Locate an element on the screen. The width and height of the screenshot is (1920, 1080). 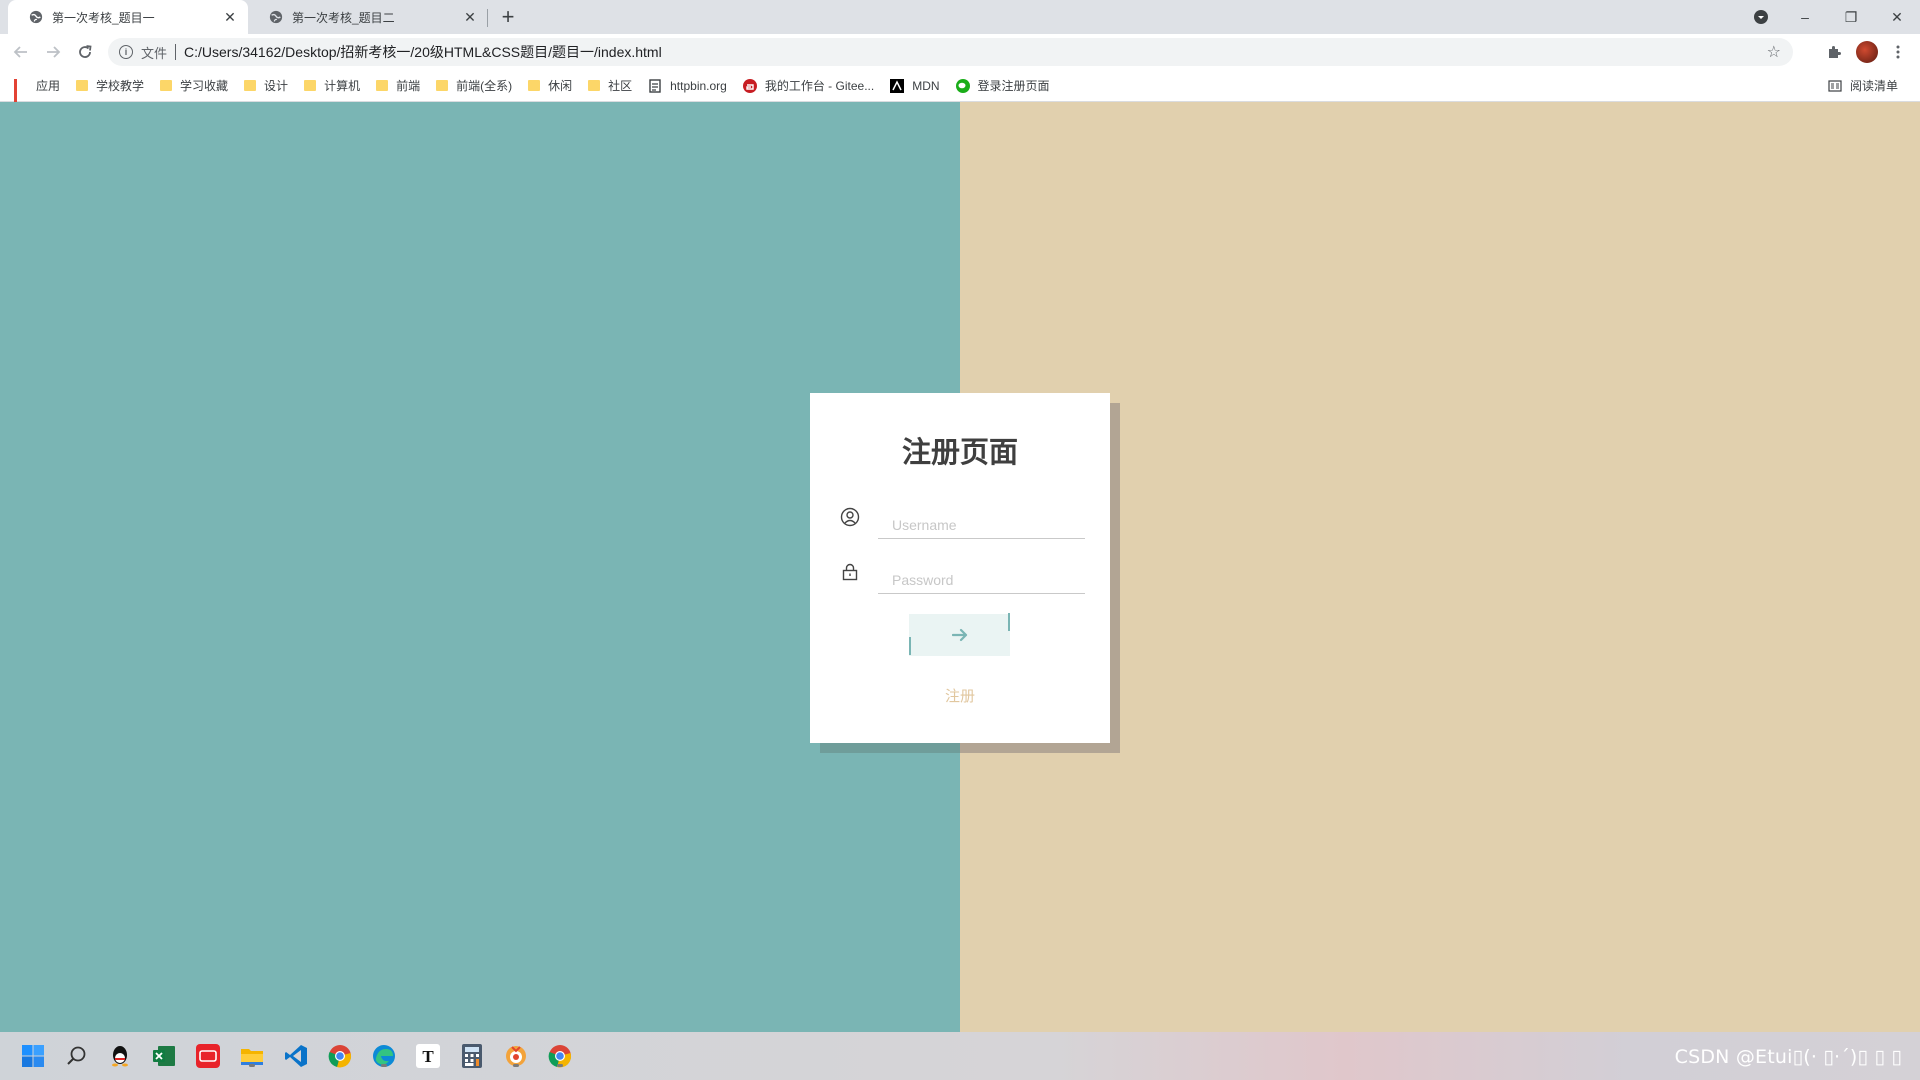
bookmark-httpbin: httpbin.org is located at coordinates (687, 86).